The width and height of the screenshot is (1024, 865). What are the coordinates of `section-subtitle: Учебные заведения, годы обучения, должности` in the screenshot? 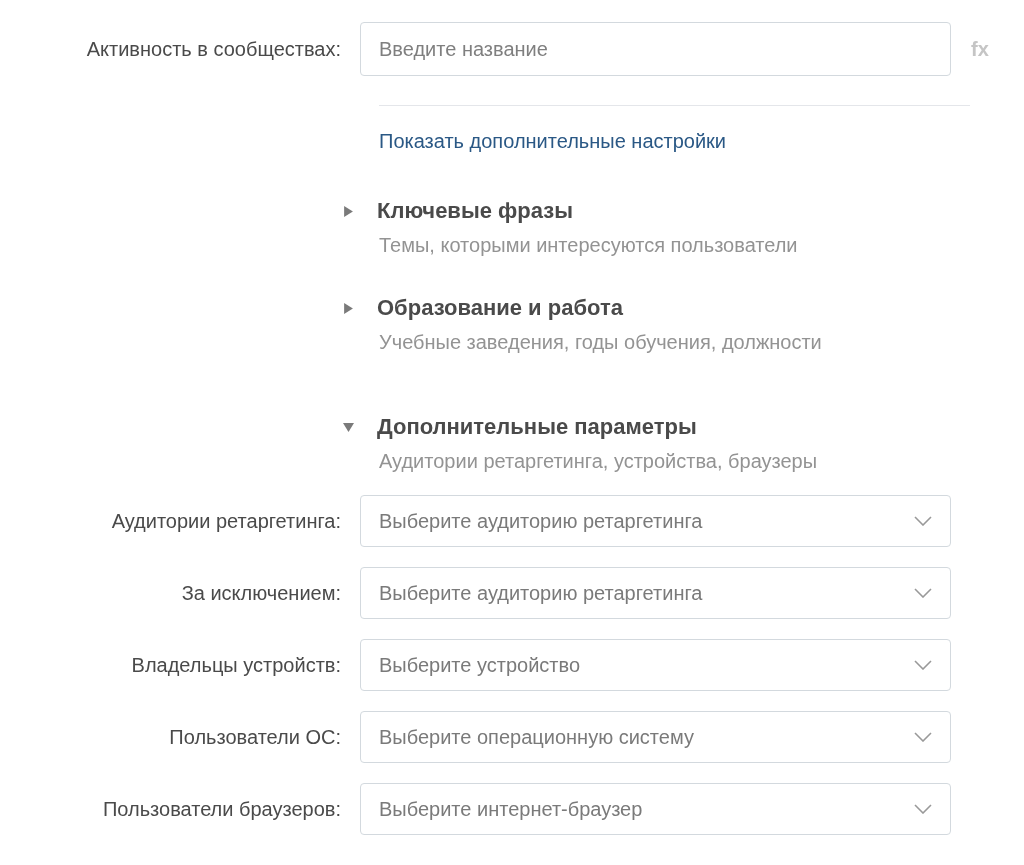 It's located at (601, 342).